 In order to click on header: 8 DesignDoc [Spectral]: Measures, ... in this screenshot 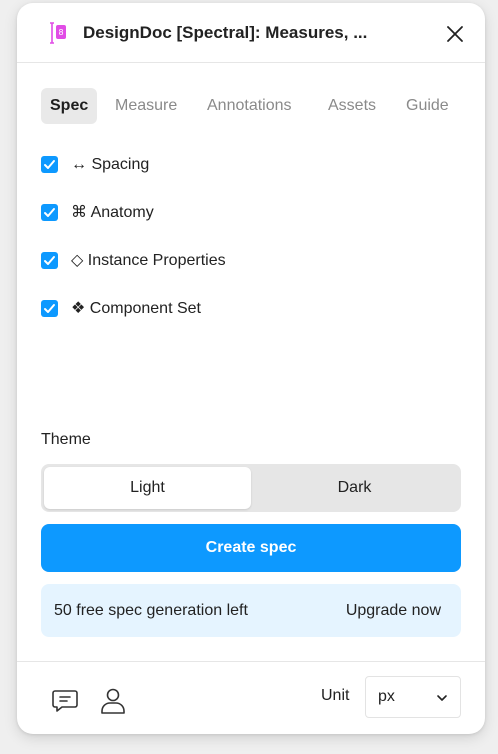, I will do `click(251, 33)`.